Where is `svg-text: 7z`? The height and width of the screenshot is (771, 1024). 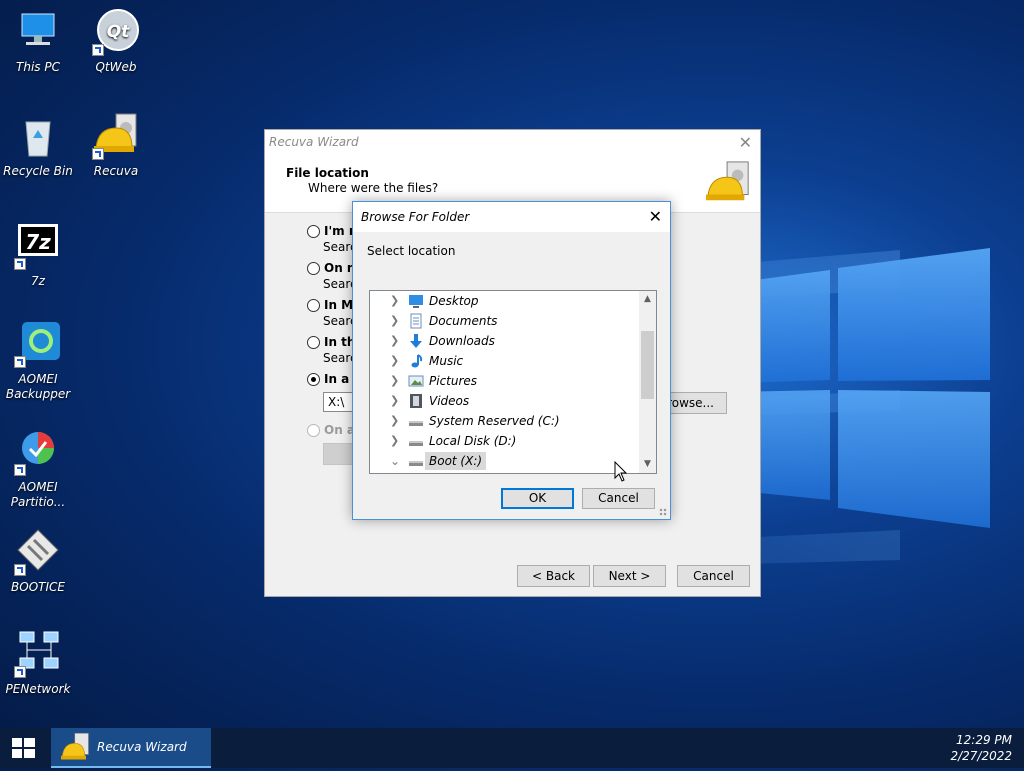
svg-text: 7z is located at coordinates (38, 242).